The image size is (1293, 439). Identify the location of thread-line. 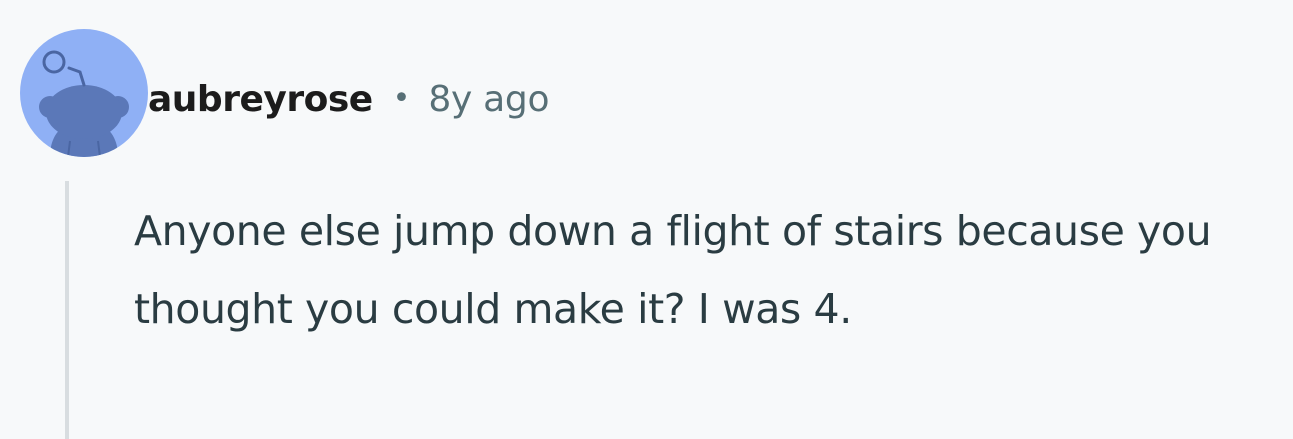
(67, 310).